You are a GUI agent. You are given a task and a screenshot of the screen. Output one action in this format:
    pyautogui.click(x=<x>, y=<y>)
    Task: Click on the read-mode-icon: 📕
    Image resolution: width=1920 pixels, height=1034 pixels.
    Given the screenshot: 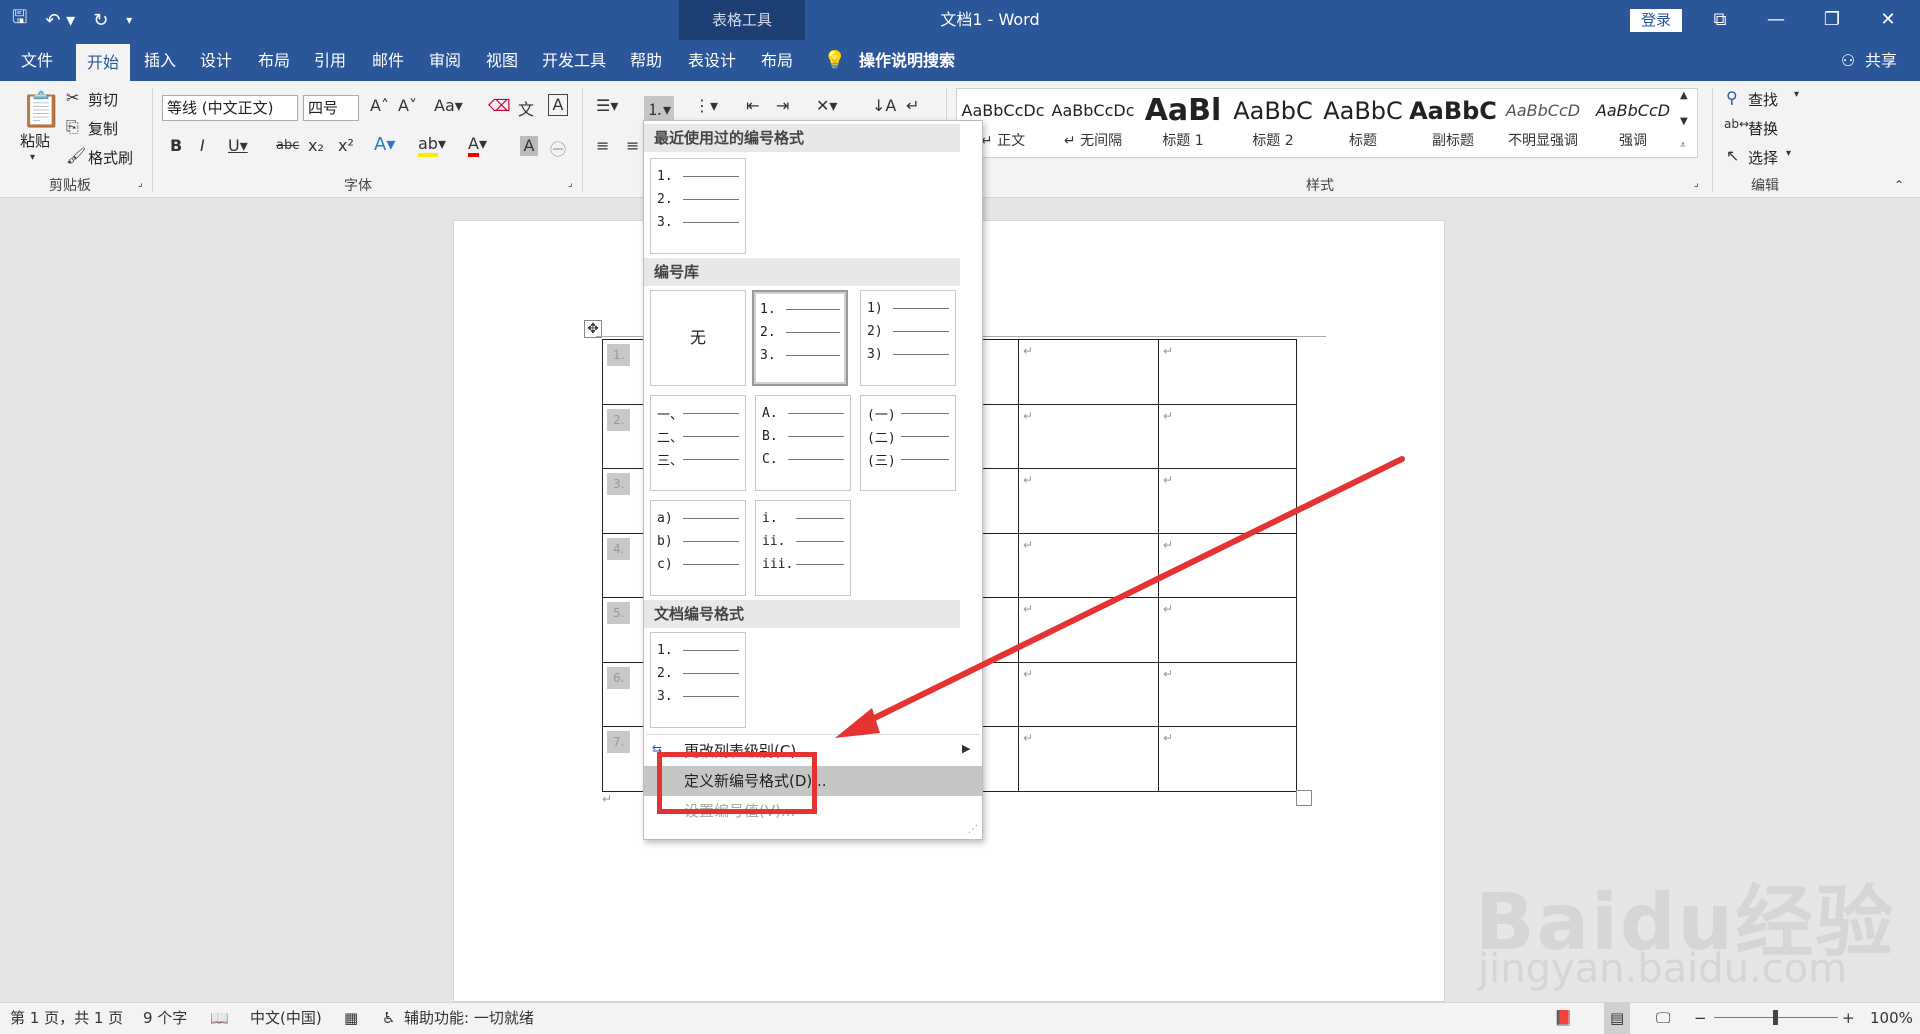 What is the action you would take?
    pyautogui.click(x=1563, y=1018)
    